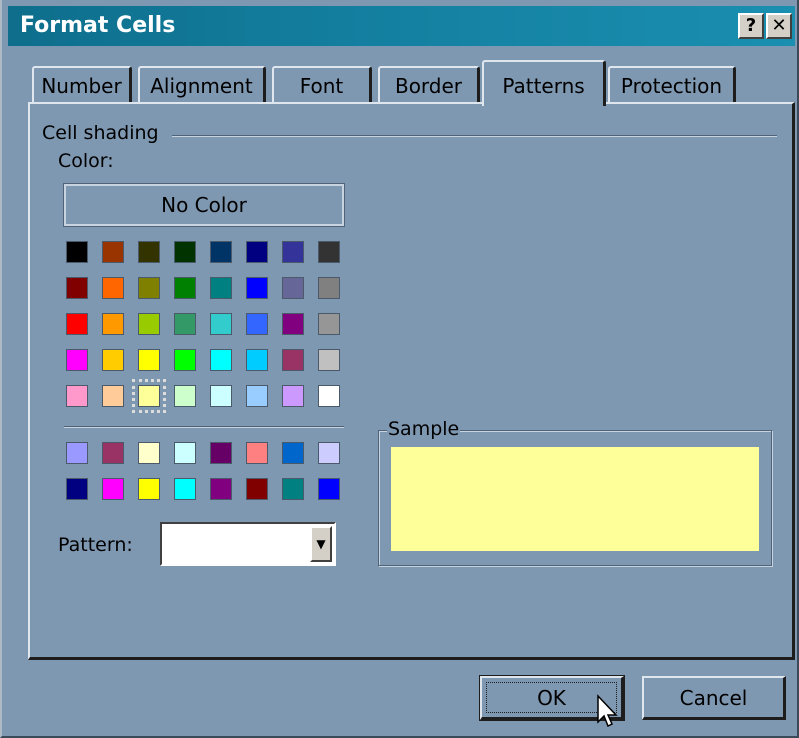  I want to click on chevron-down-icon: ▼, so click(321, 544).